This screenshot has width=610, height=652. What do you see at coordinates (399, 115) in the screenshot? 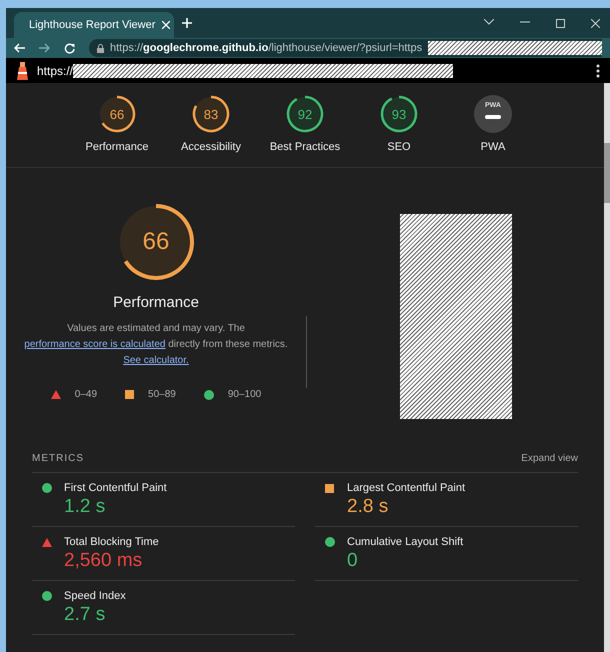
I see `score-value: 93` at bounding box center [399, 115].